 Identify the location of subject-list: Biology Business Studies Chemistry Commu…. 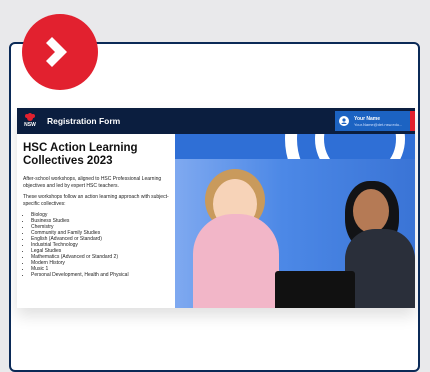
(96, 245).